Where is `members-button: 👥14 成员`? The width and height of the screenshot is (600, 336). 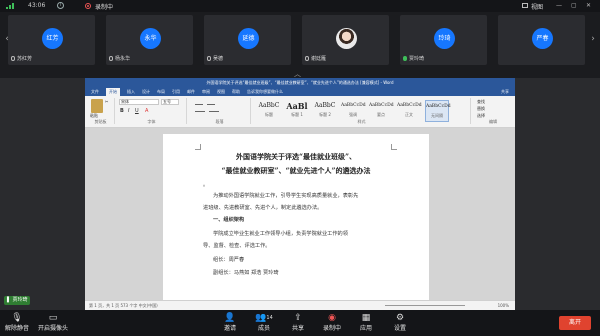
members-button: 👥14 成员 is located at coordinates (264, 323).